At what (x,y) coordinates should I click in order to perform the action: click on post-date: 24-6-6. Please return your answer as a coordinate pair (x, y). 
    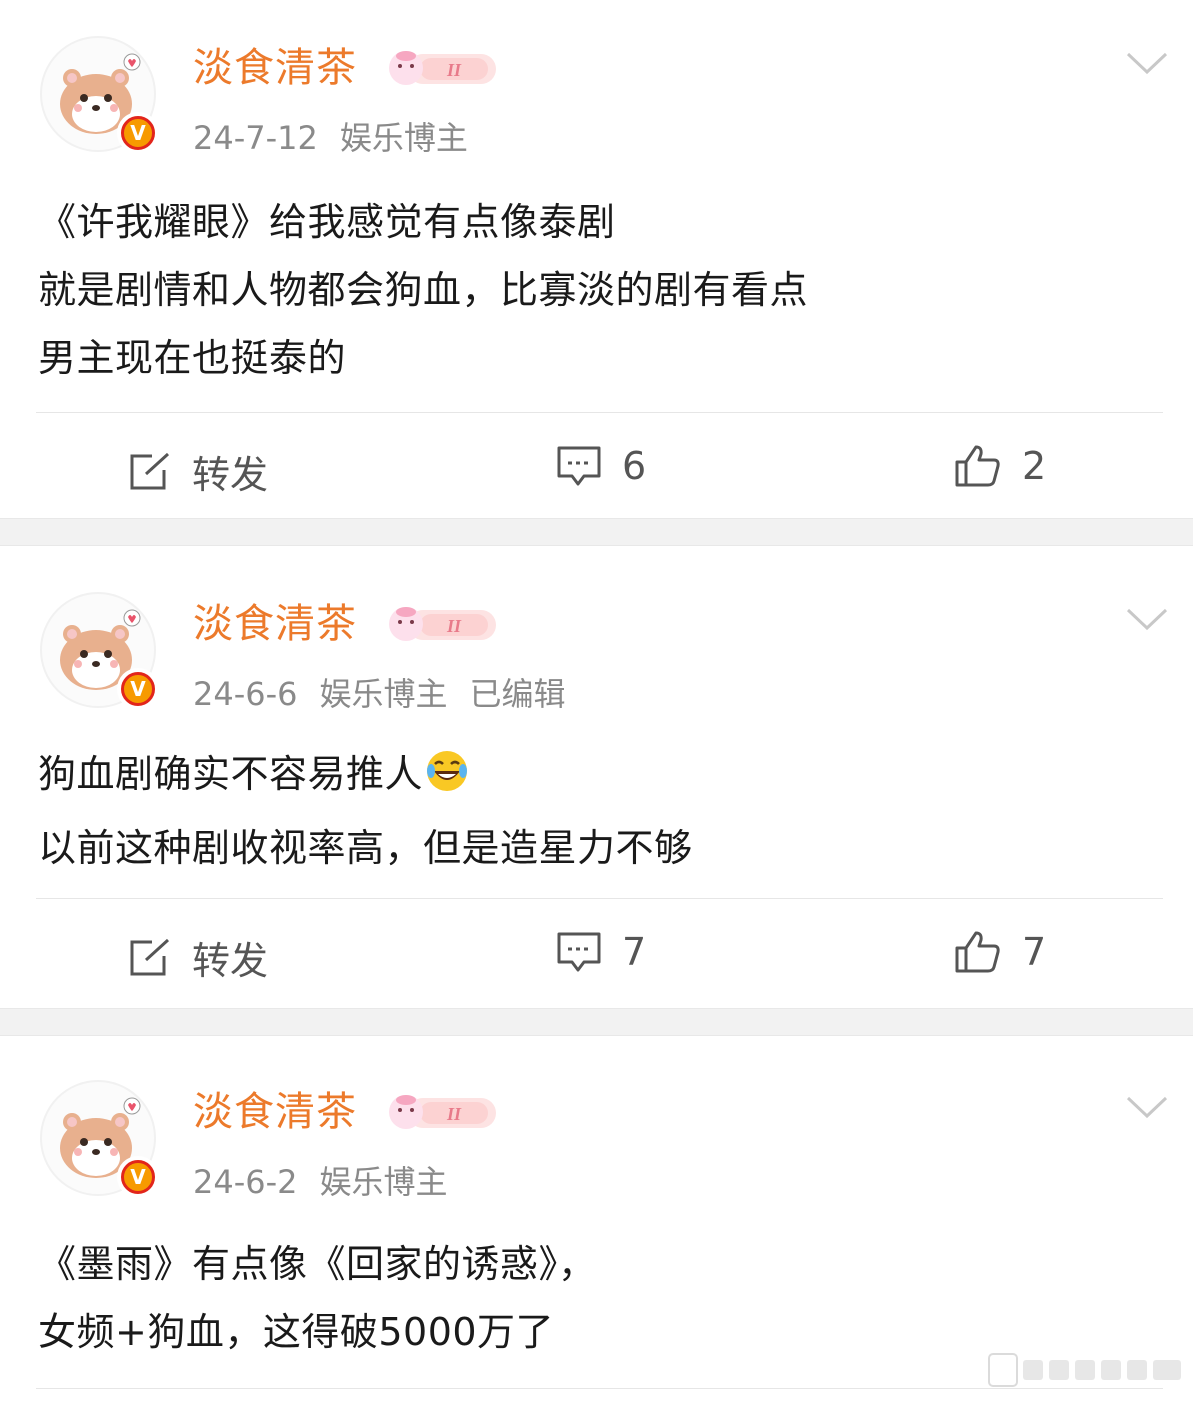
    Looking at the image, I should click on (245, 694).